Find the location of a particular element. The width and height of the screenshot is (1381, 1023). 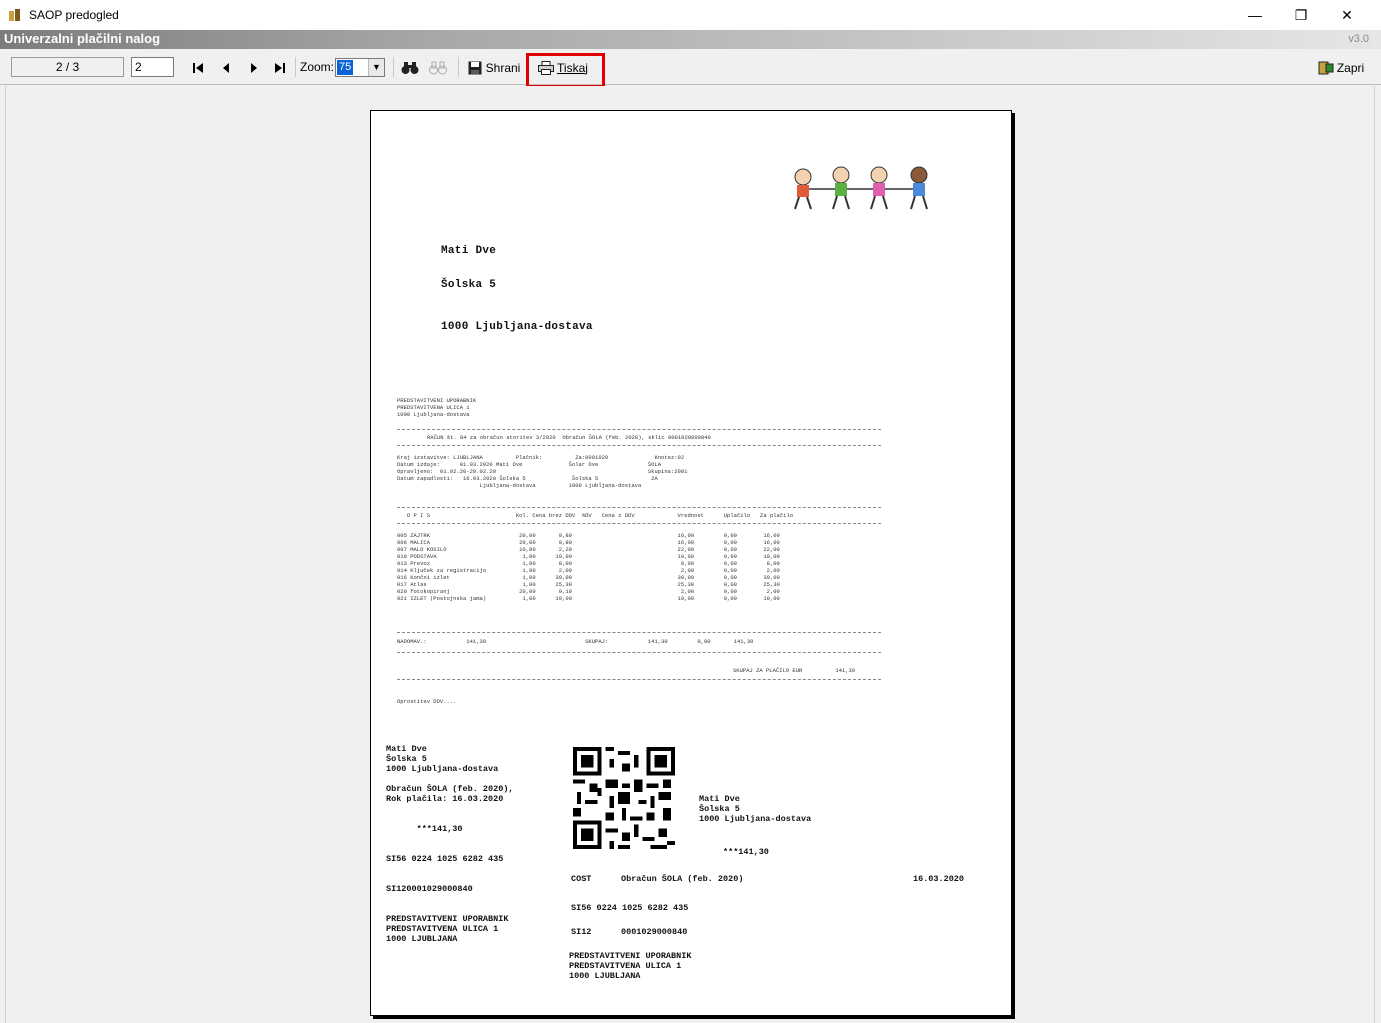

find-next-button is located at coordinates (438, 67).